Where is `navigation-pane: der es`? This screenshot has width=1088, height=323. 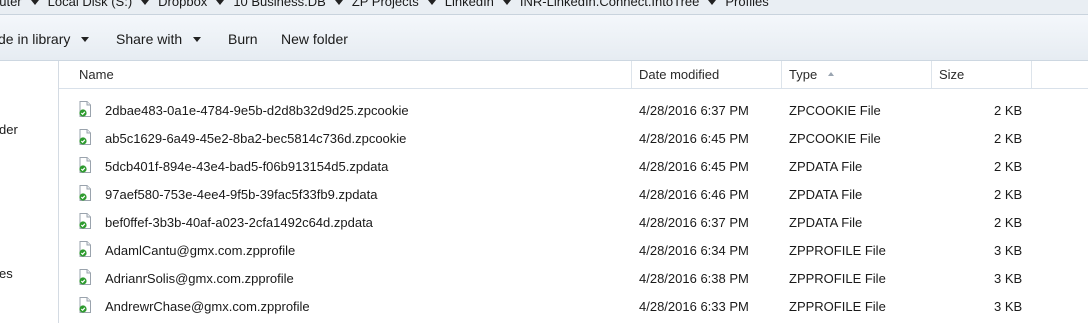
navigation-pane: der es is located at coordinates (29, 192).